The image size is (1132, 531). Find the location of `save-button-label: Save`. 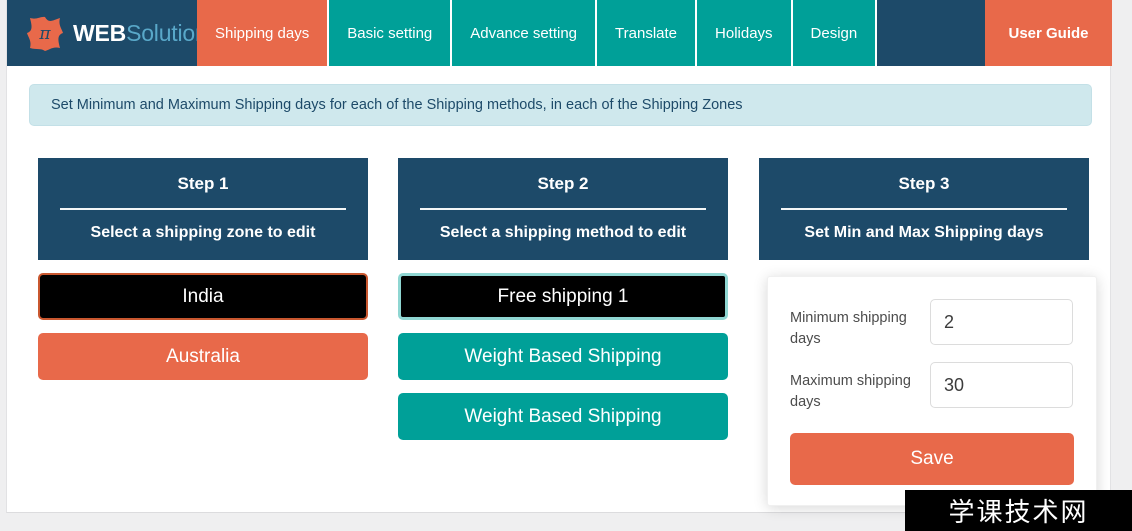

save-button-label: Save is located at coordinates (932, 458).